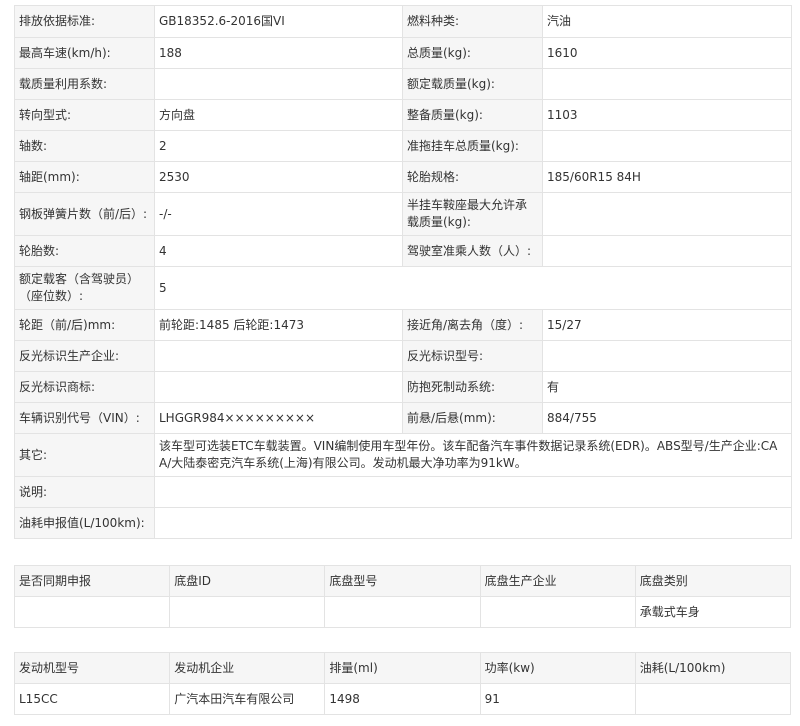  I want to click on engine-cell-displacement: 1498, so click(402, 699).